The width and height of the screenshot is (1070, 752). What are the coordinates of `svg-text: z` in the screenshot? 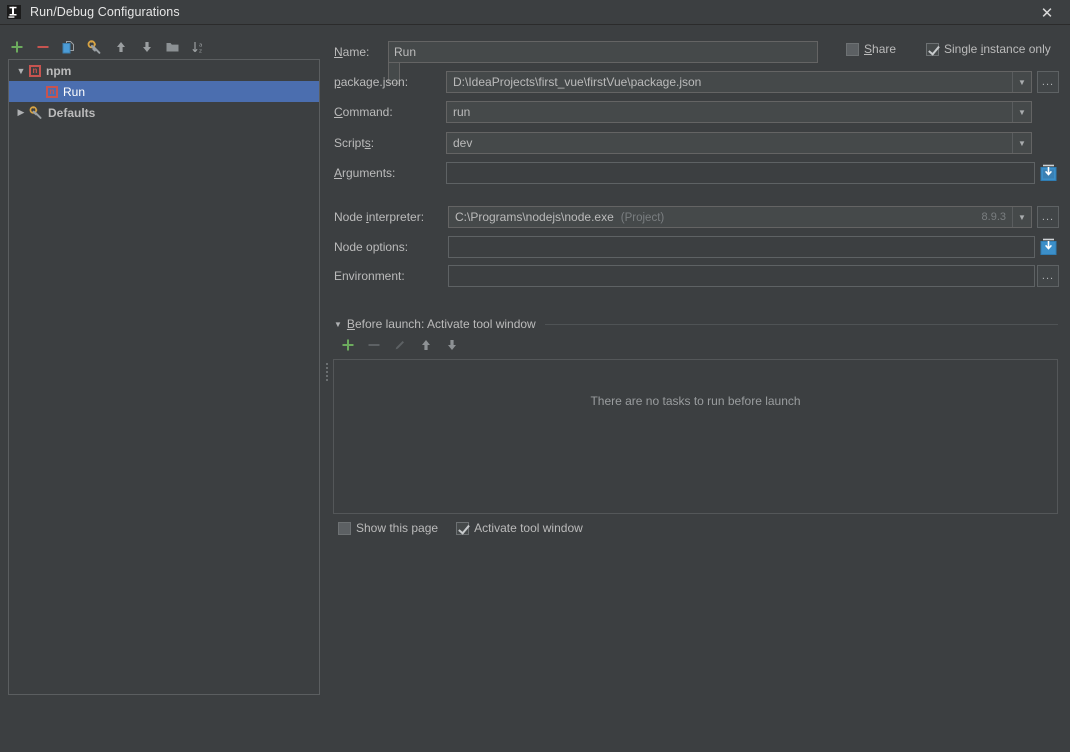 It's located at (200, 51).